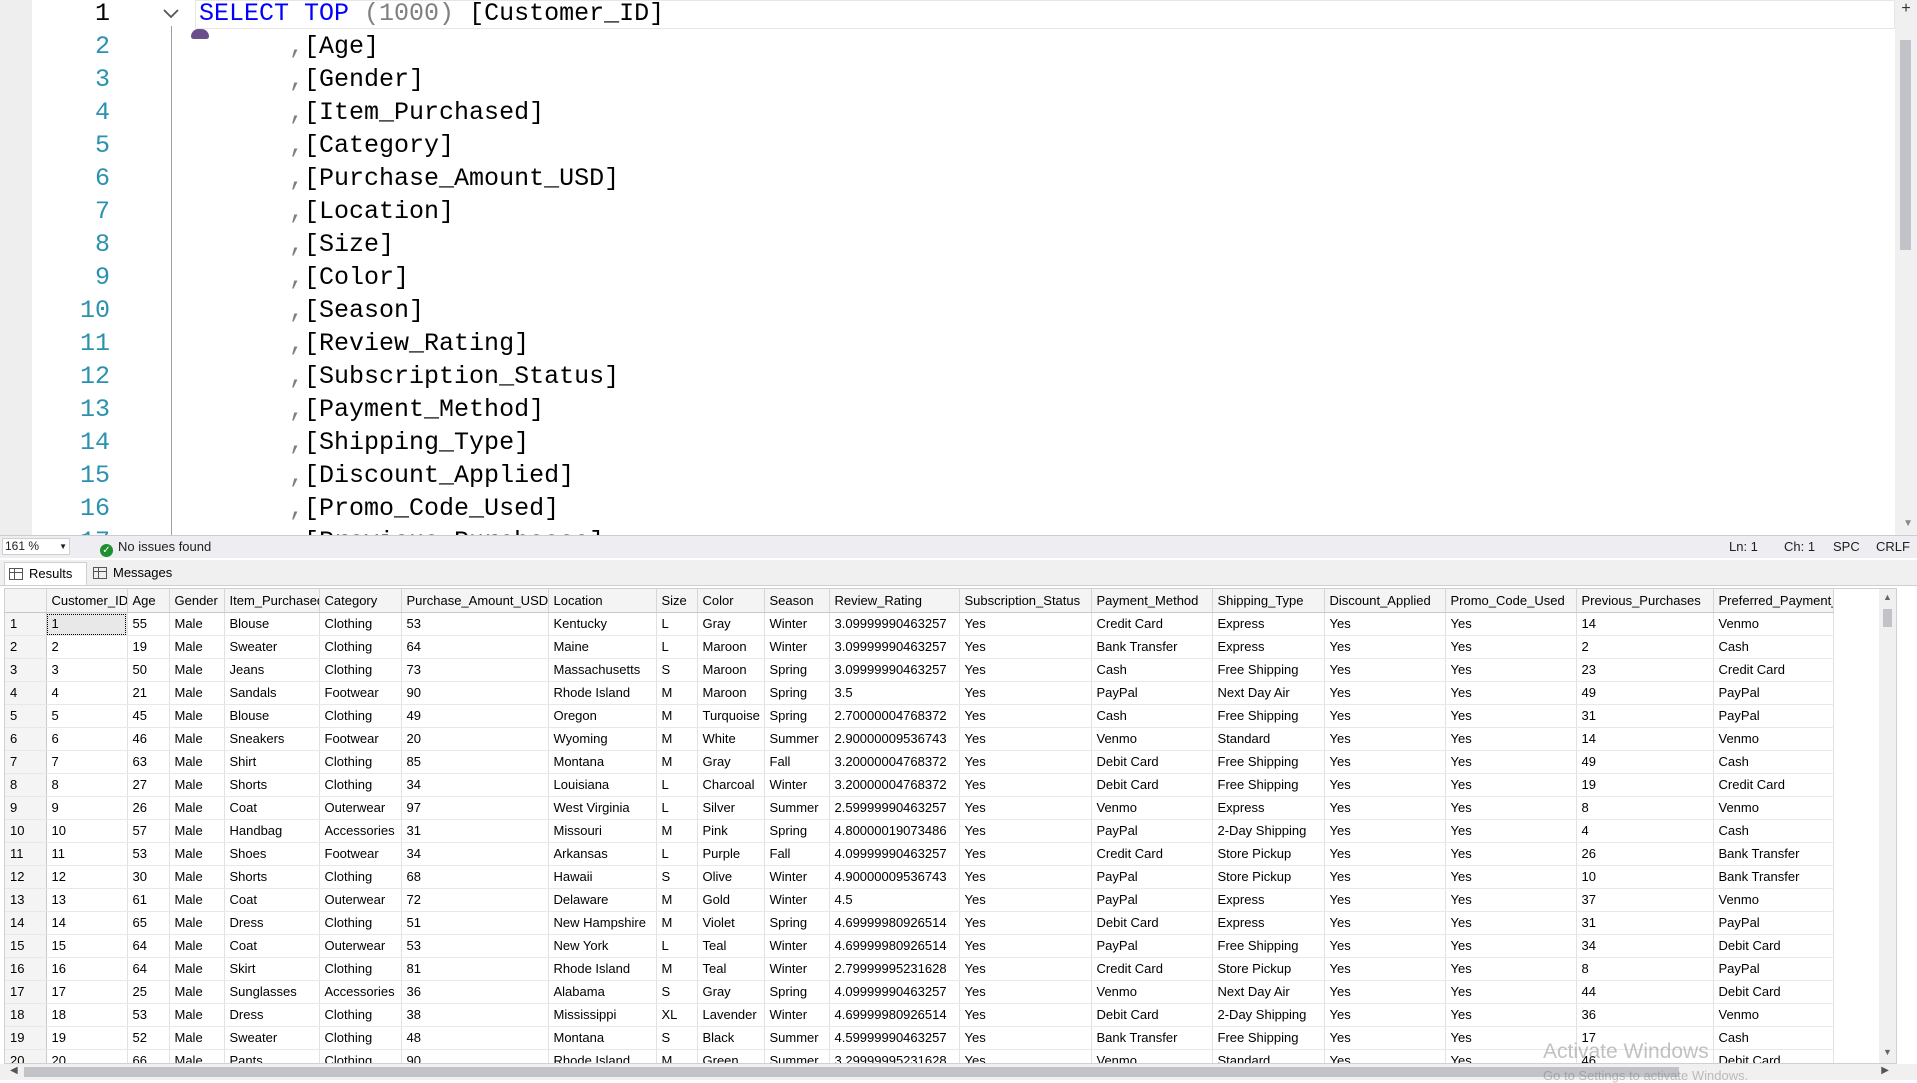 The width and height of the screenshot is (1917, 1083). I want to click on editor-vertical-scrollbar: + ▼, so click(1906, 267).